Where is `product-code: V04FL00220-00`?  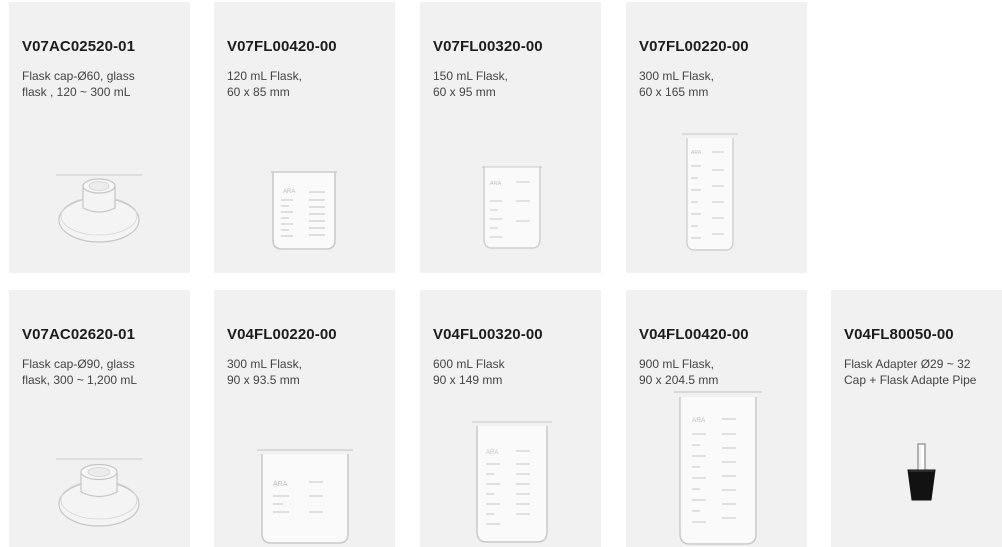
product-code: V04FL00220-00 is located at coordinates (282, 334).